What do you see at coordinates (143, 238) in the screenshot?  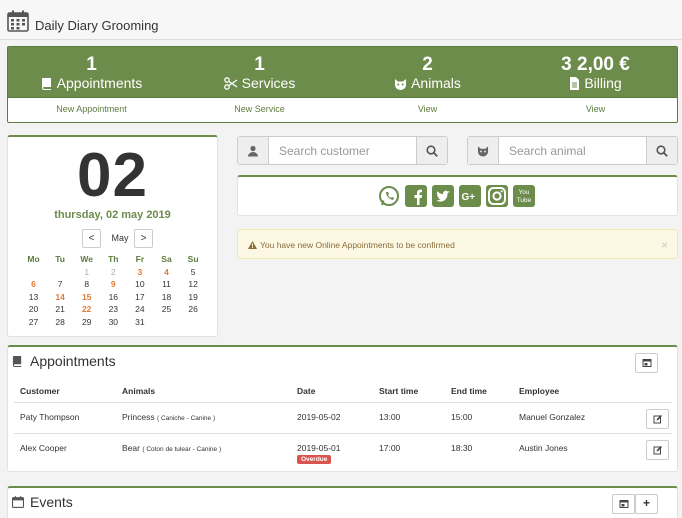 I see `next-month-button: >` at bounding box center [143, 238].